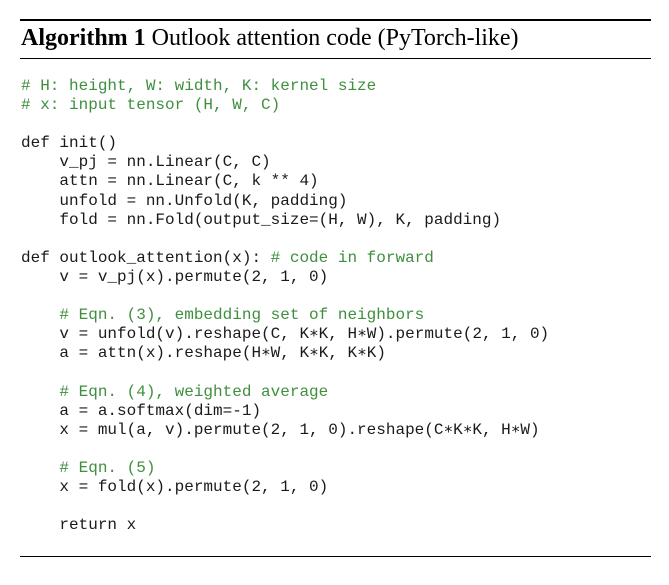  I want to click on code-comment: # x: input tensor (H, W, C), so click(151, 105).